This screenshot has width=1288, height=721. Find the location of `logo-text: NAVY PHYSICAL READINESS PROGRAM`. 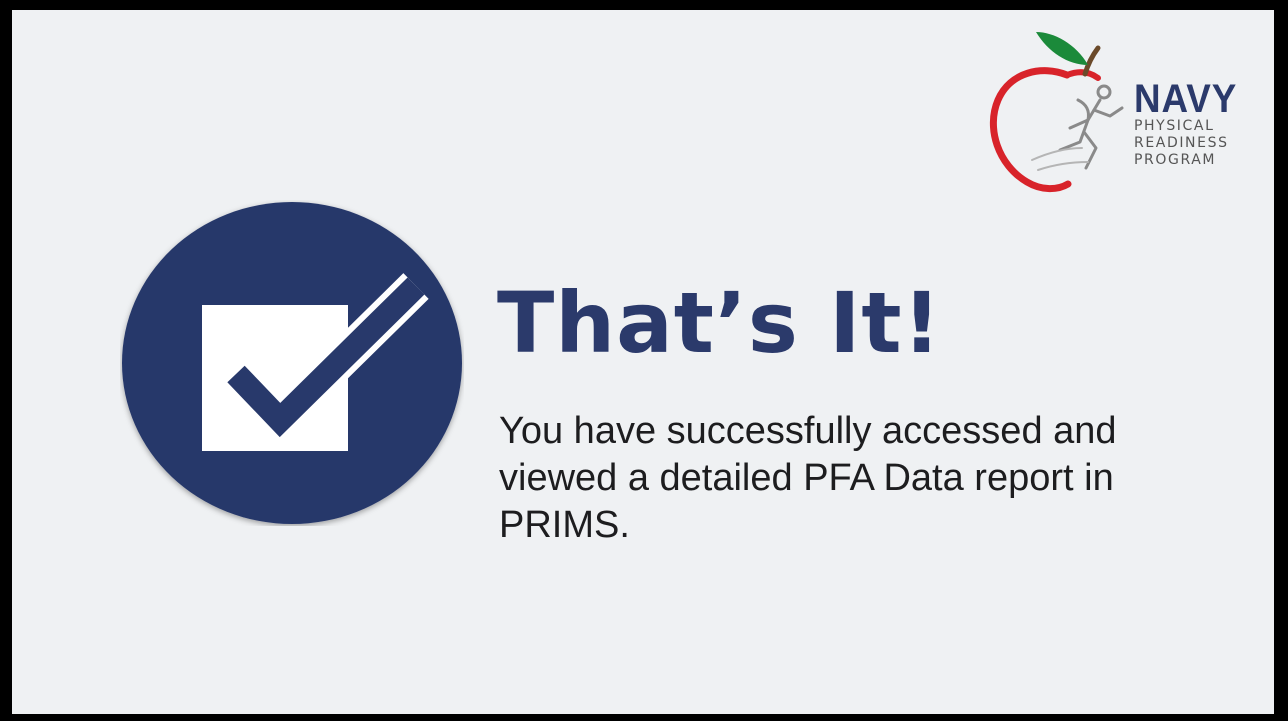

logo-text: NAVY PHYSICAL READINESS PROGRAM is located at coordinates (1197, 123).